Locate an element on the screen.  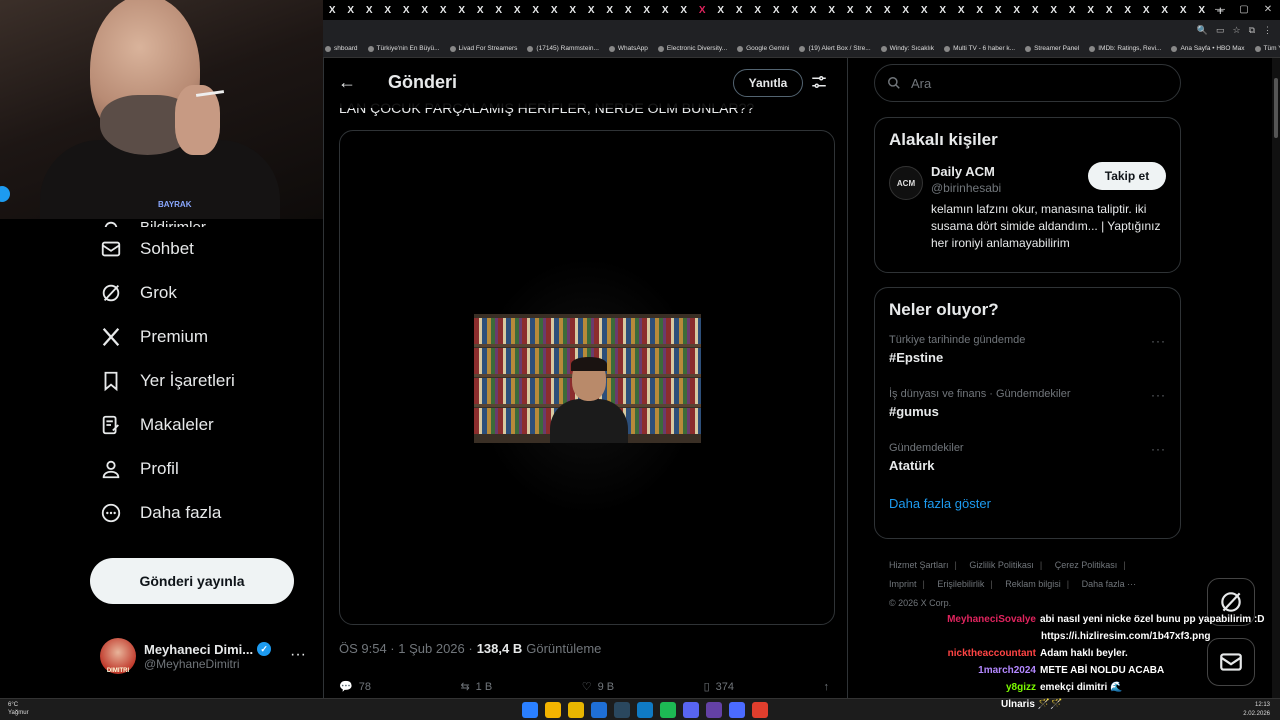
video-thumbnail is located at coordinates (587, 378).